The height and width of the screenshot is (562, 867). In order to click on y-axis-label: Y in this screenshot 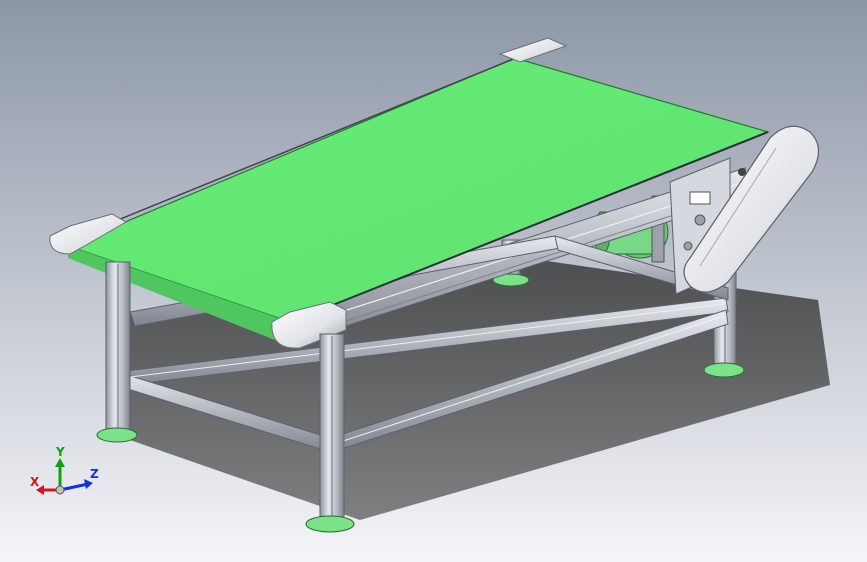, I will do `click(60, 452)`.